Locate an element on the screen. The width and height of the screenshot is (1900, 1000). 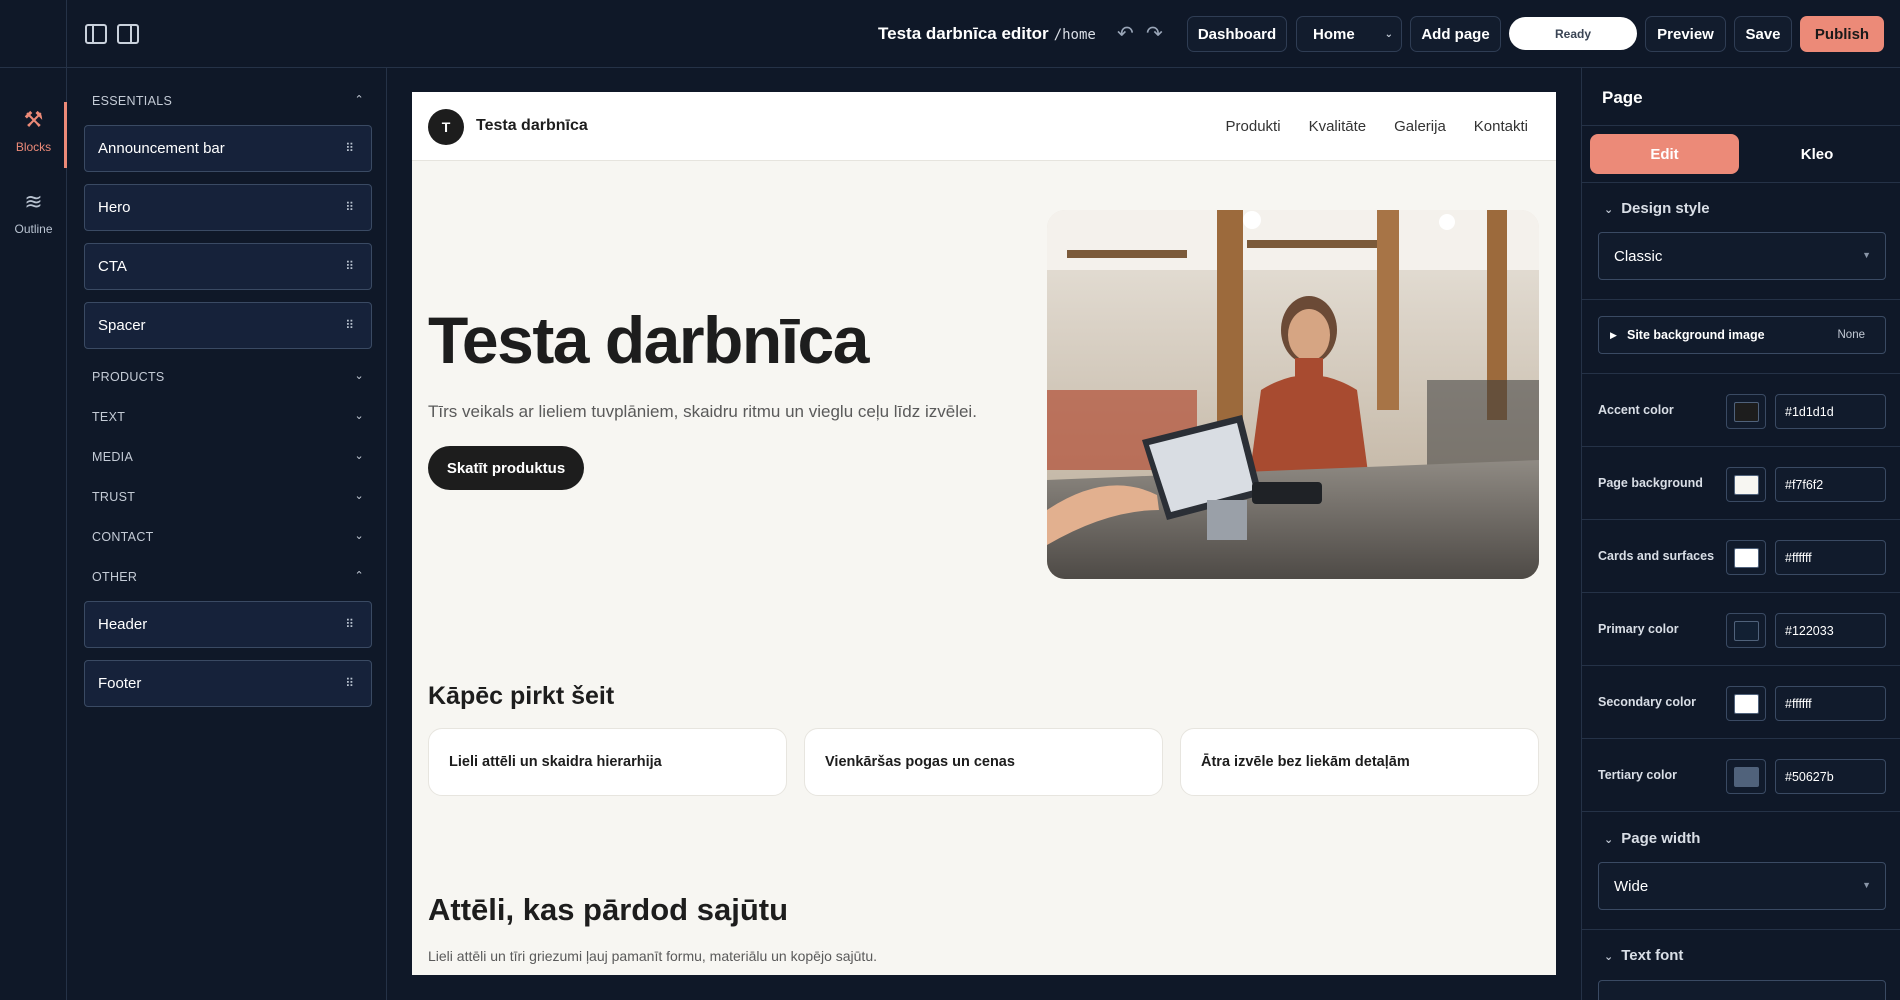
nav-link-produkti: Produkti is located at coordinates (1253, 126).